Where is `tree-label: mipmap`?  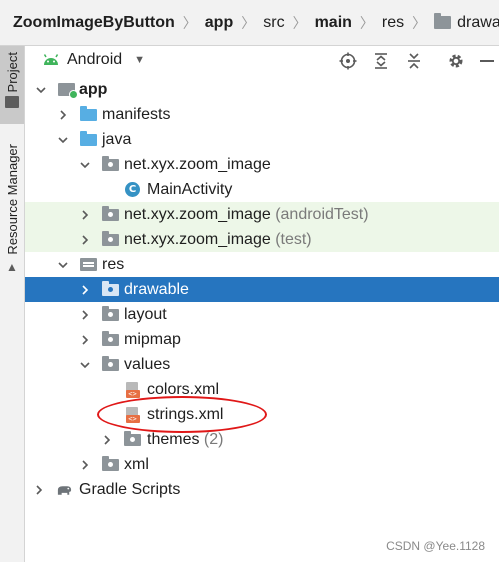
tree-label: mipmap is located at coordinates (152, 339).